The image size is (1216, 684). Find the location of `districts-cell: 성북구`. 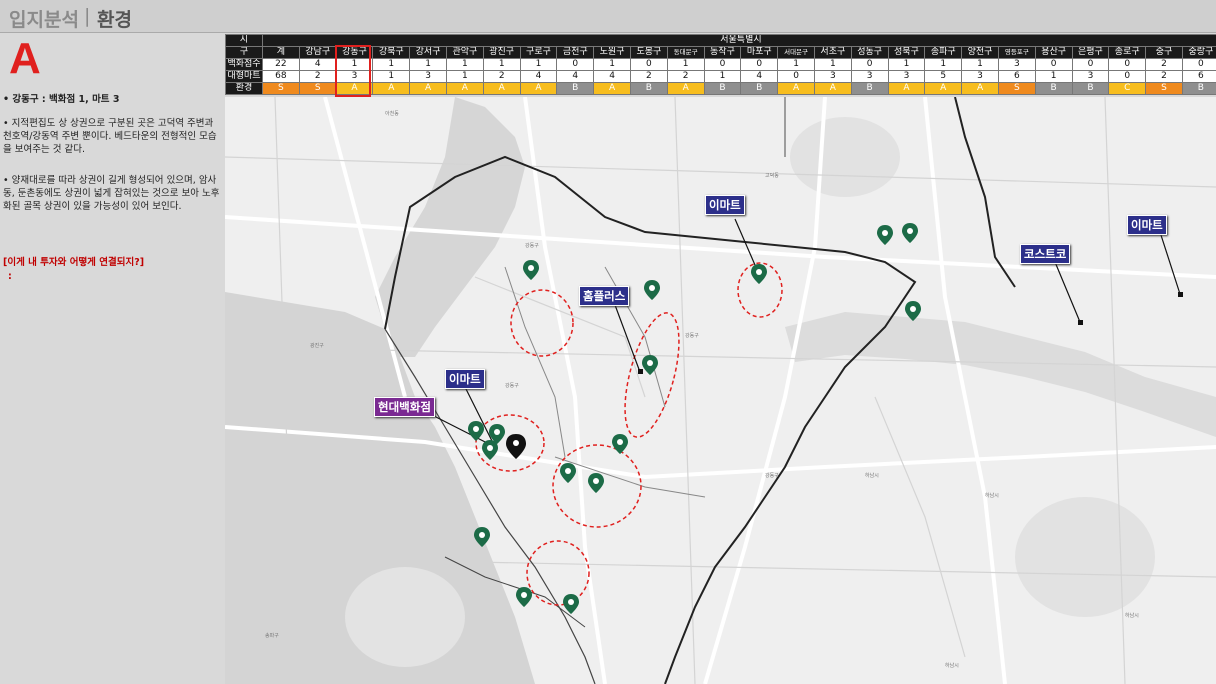

districts-cell: 성북구 is located at coordinates (906, 52).